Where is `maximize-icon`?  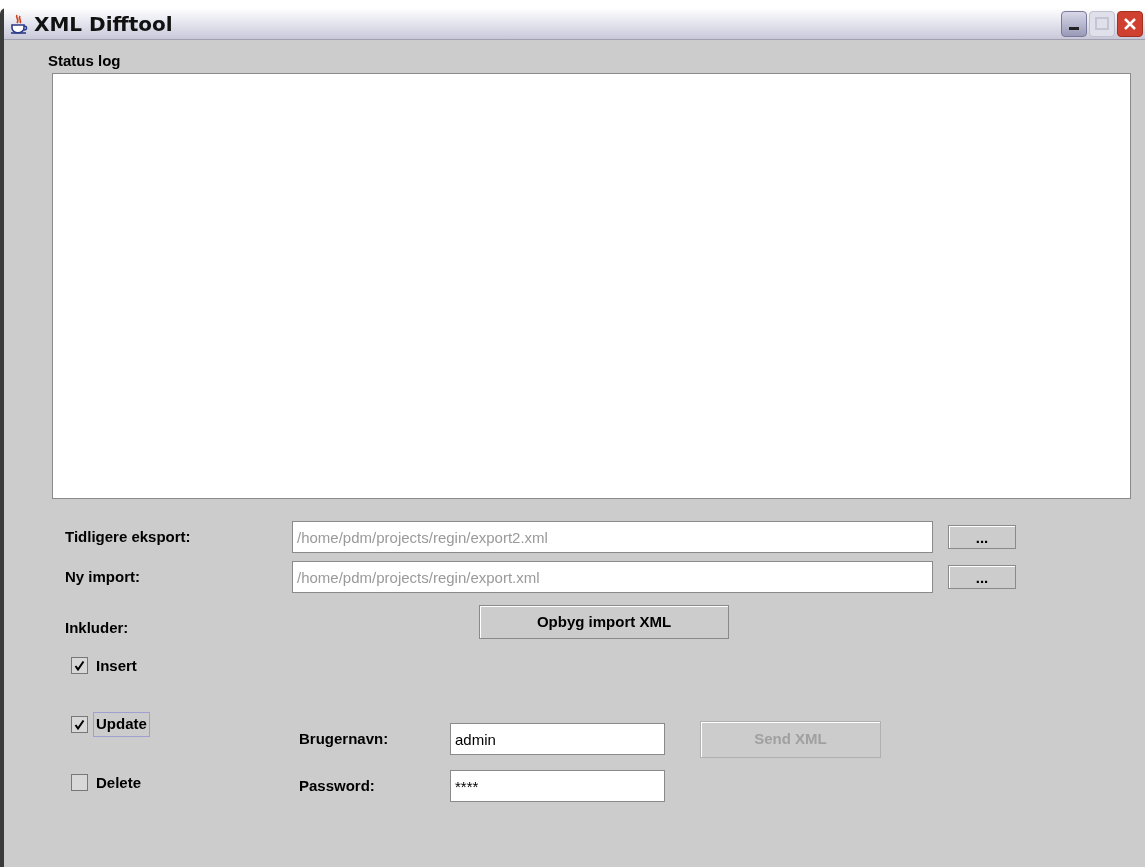 maximize-icon is located at coordinates (1102, 23).